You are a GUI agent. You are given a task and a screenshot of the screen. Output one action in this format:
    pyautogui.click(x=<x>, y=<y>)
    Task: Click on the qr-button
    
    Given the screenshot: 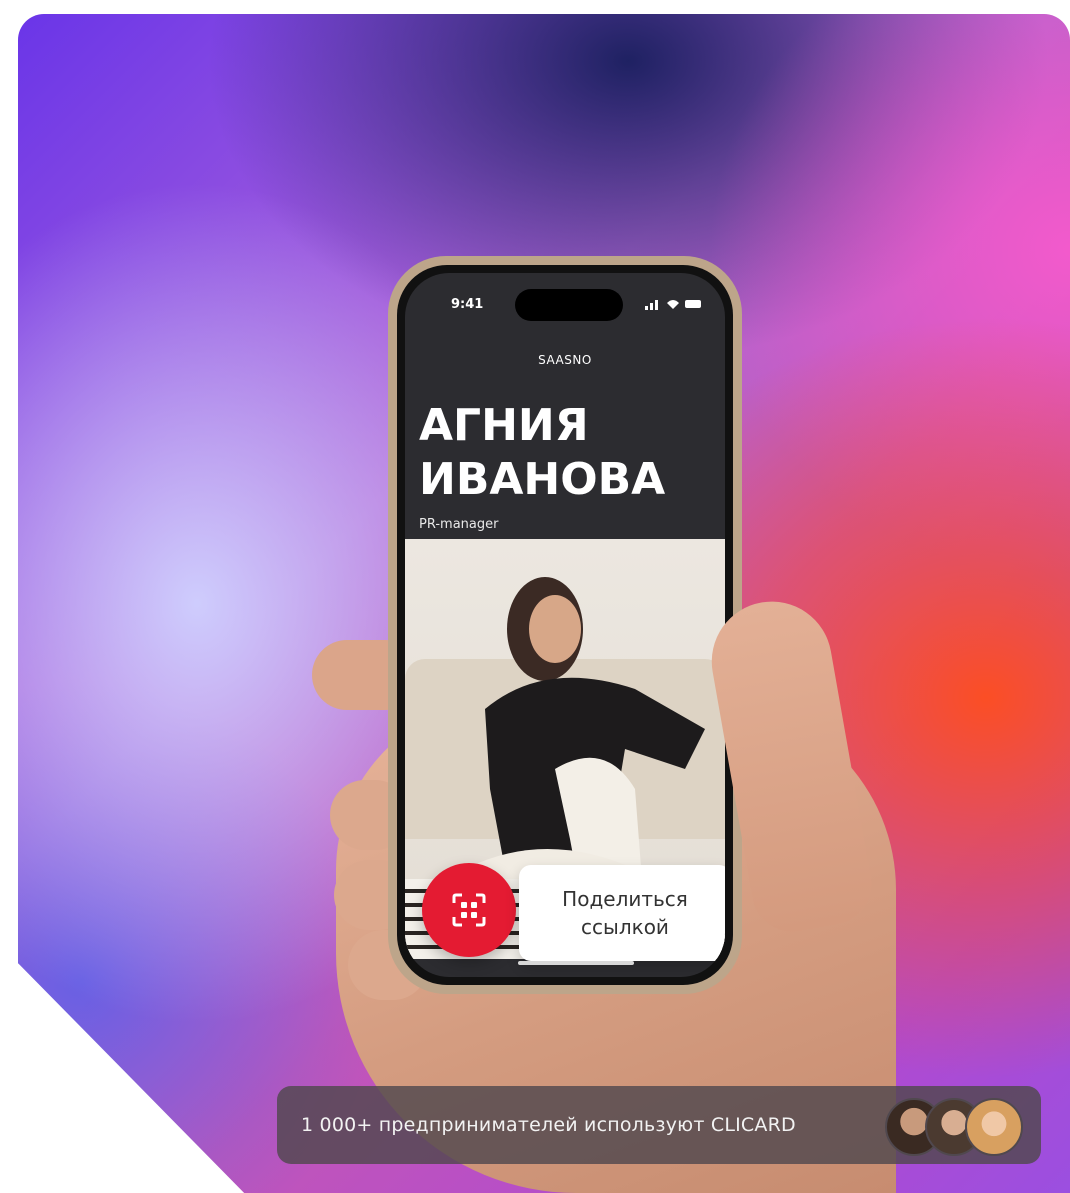 What is the action you would take?
    pyautogui.click(x=469, y=910)
    